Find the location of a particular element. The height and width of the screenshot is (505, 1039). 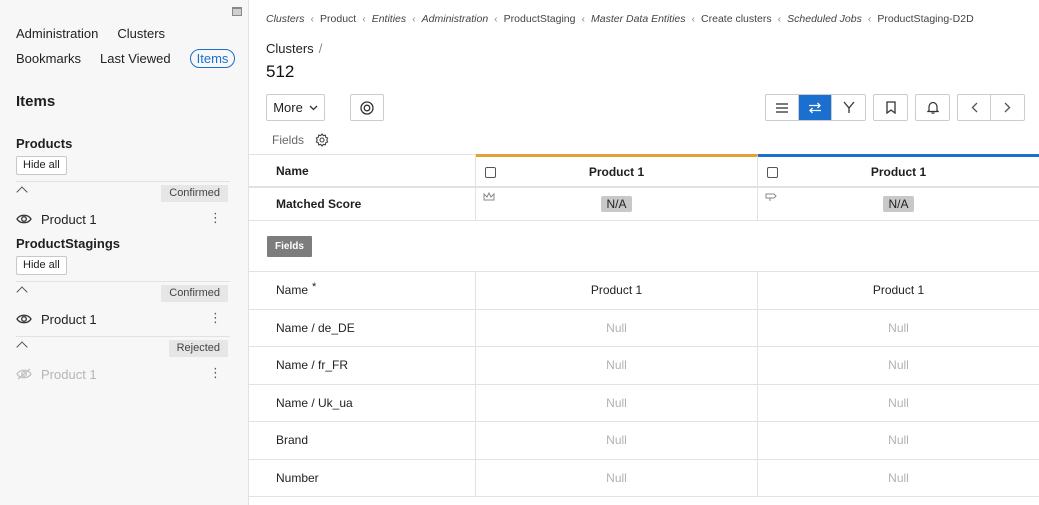

record-column-header-1: Product 1 is located at coordinates (617, 170).